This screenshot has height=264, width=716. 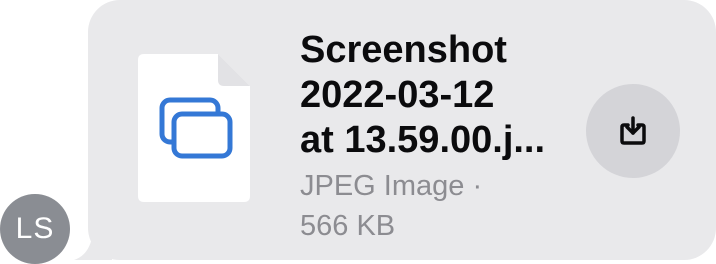 I want to click on download-tray-icon, so click(x=633, y=130).